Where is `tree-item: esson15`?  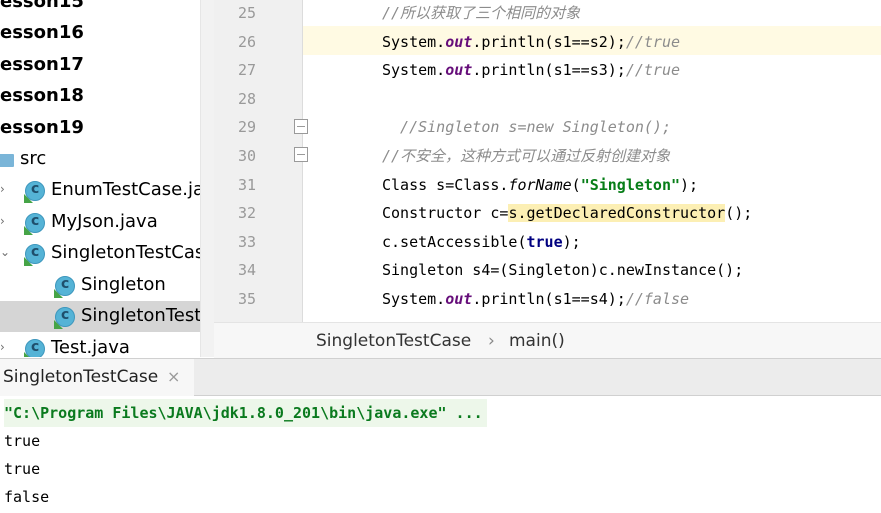
tree-item: esson15 is located at coordinates (104, 9).